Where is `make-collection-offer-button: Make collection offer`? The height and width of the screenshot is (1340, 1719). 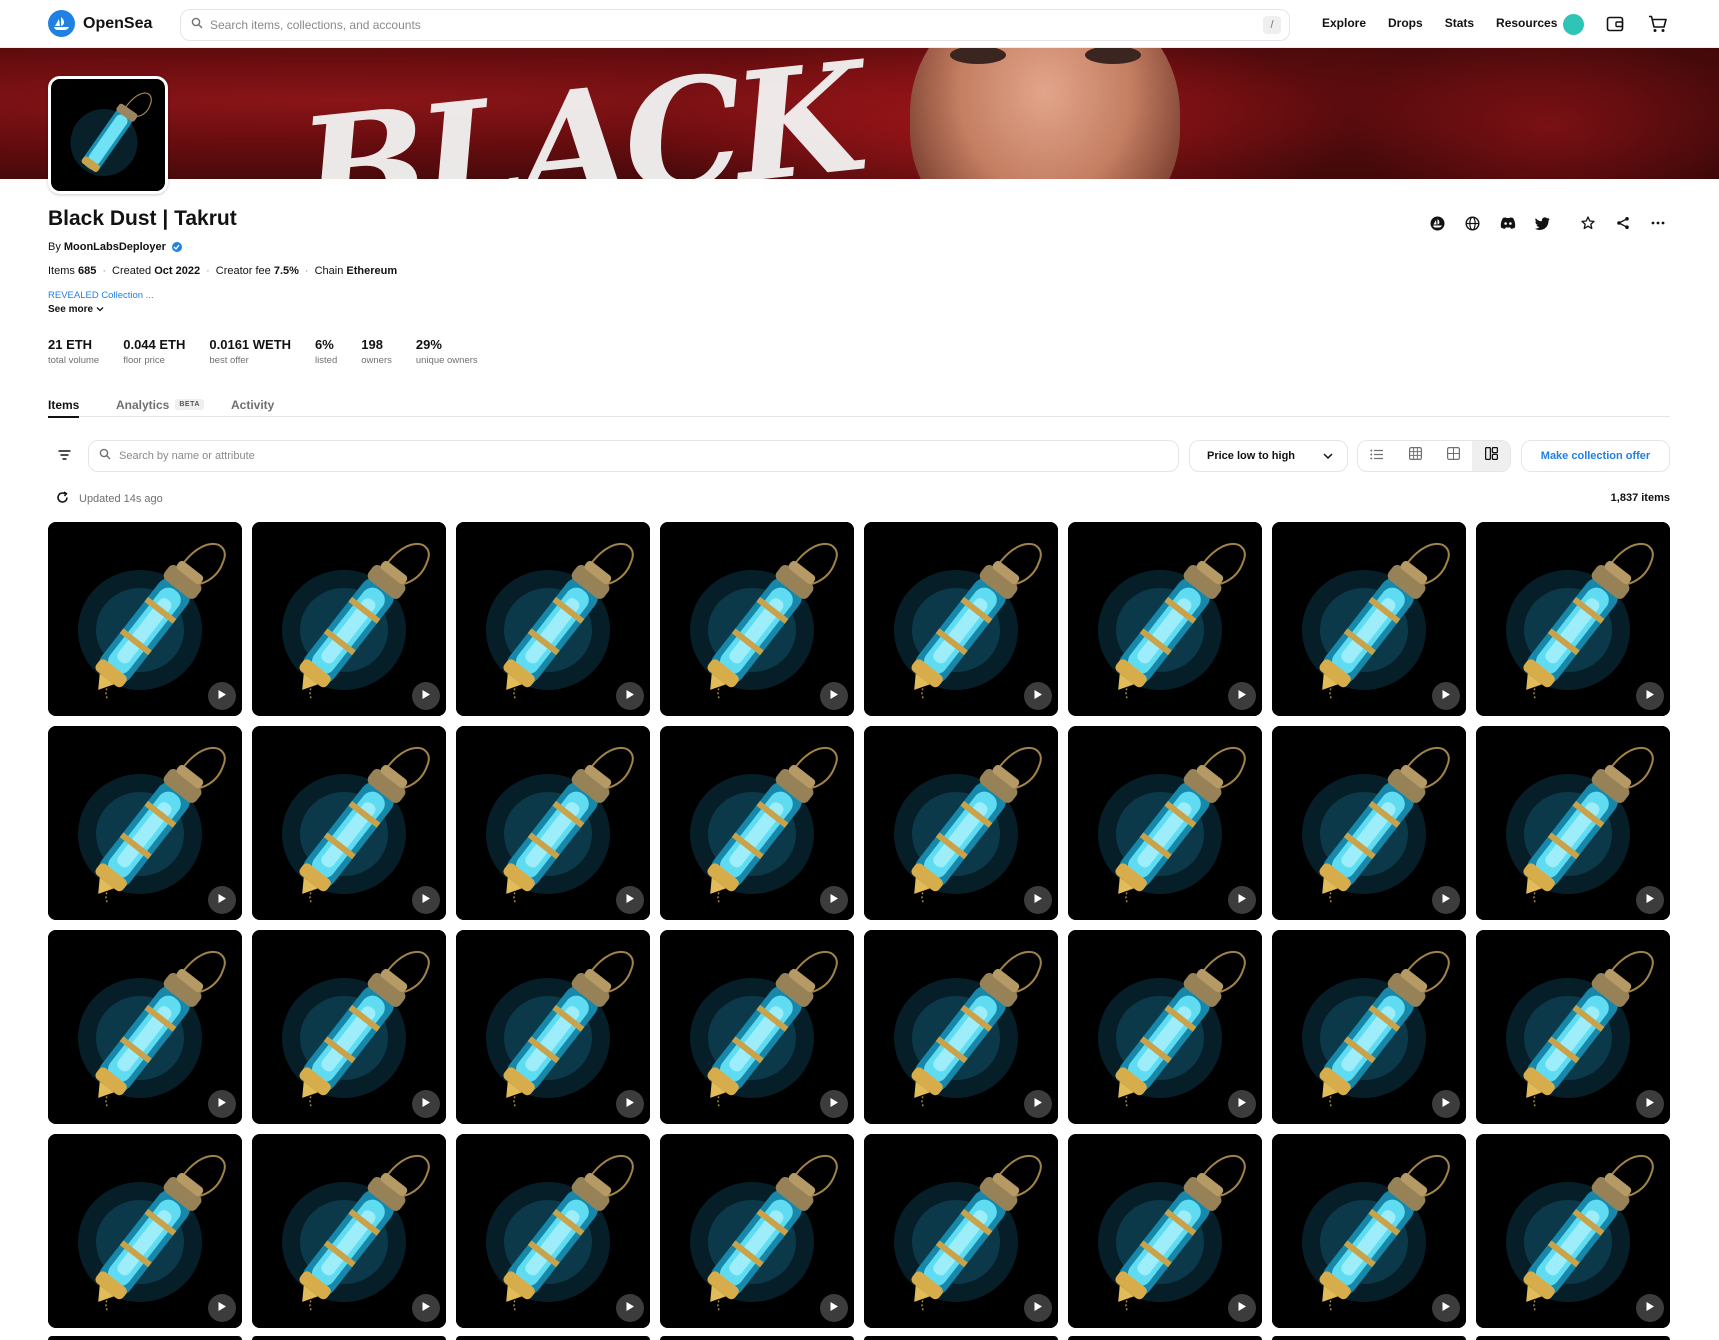 make-collection-offer-button: Make collection offer is located at coordinates (1595, 456).